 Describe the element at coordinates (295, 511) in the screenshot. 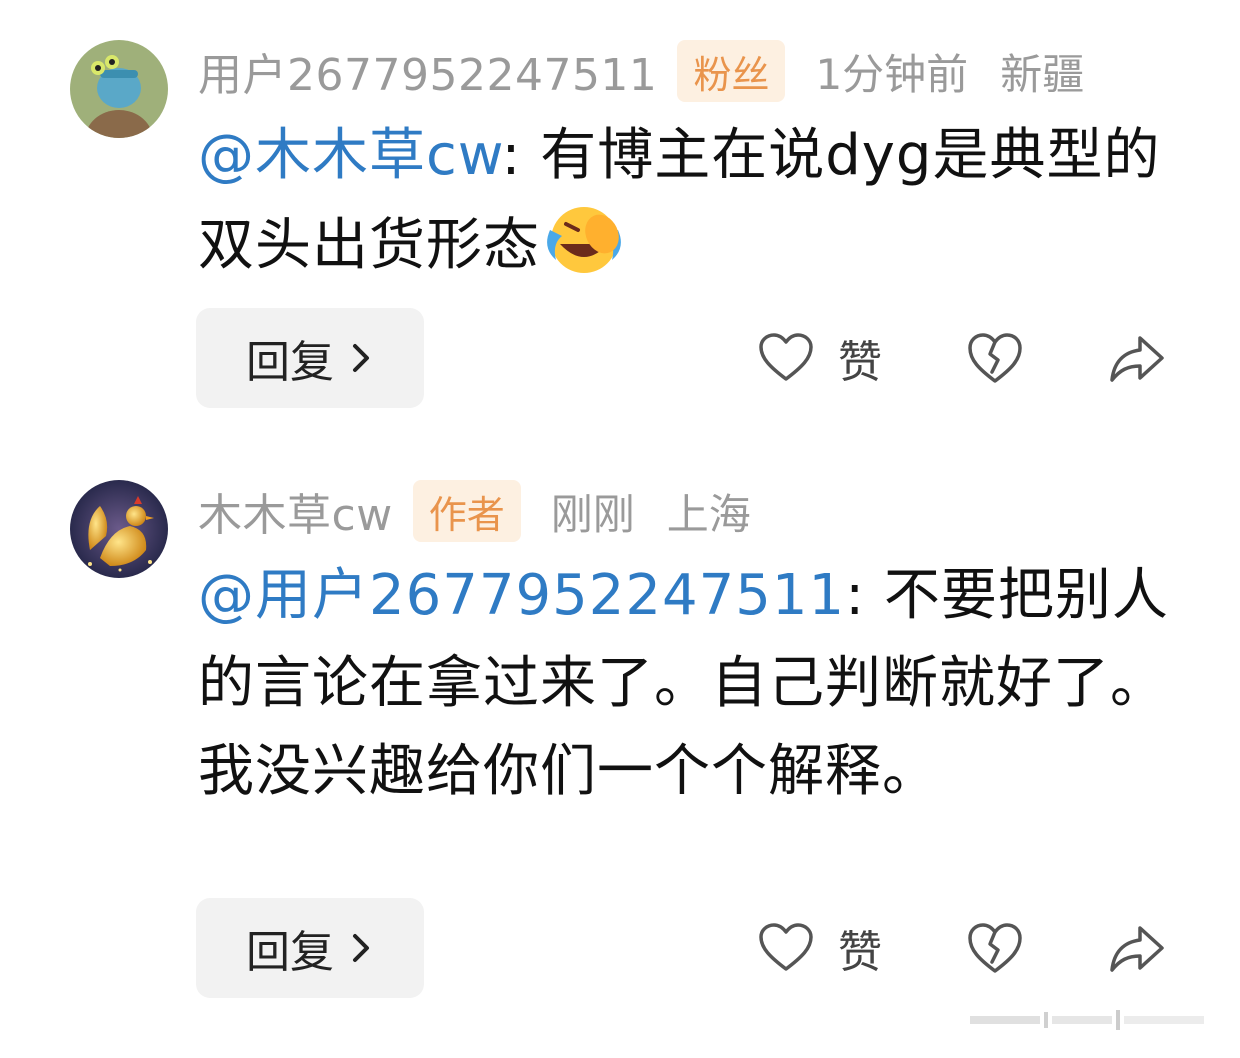

I see `username: 木木草cw` at that location.